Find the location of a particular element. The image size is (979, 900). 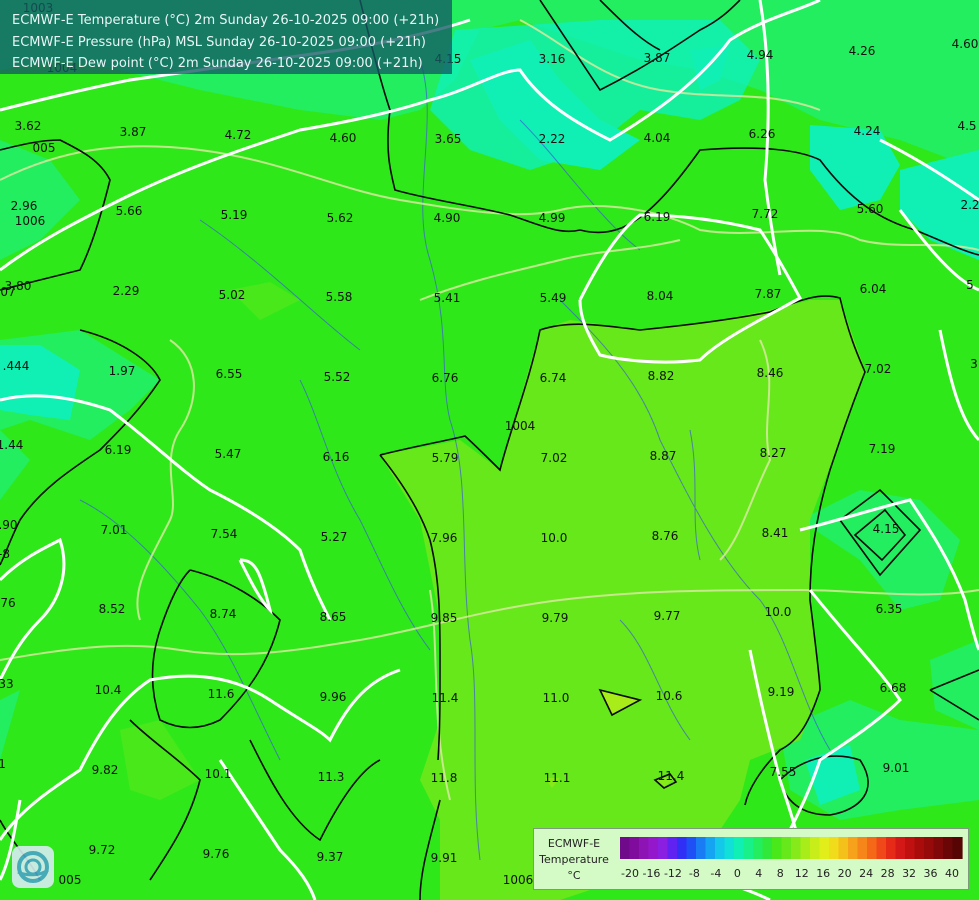

map-value-label: 7.19 is located at coordinates (882, 449).